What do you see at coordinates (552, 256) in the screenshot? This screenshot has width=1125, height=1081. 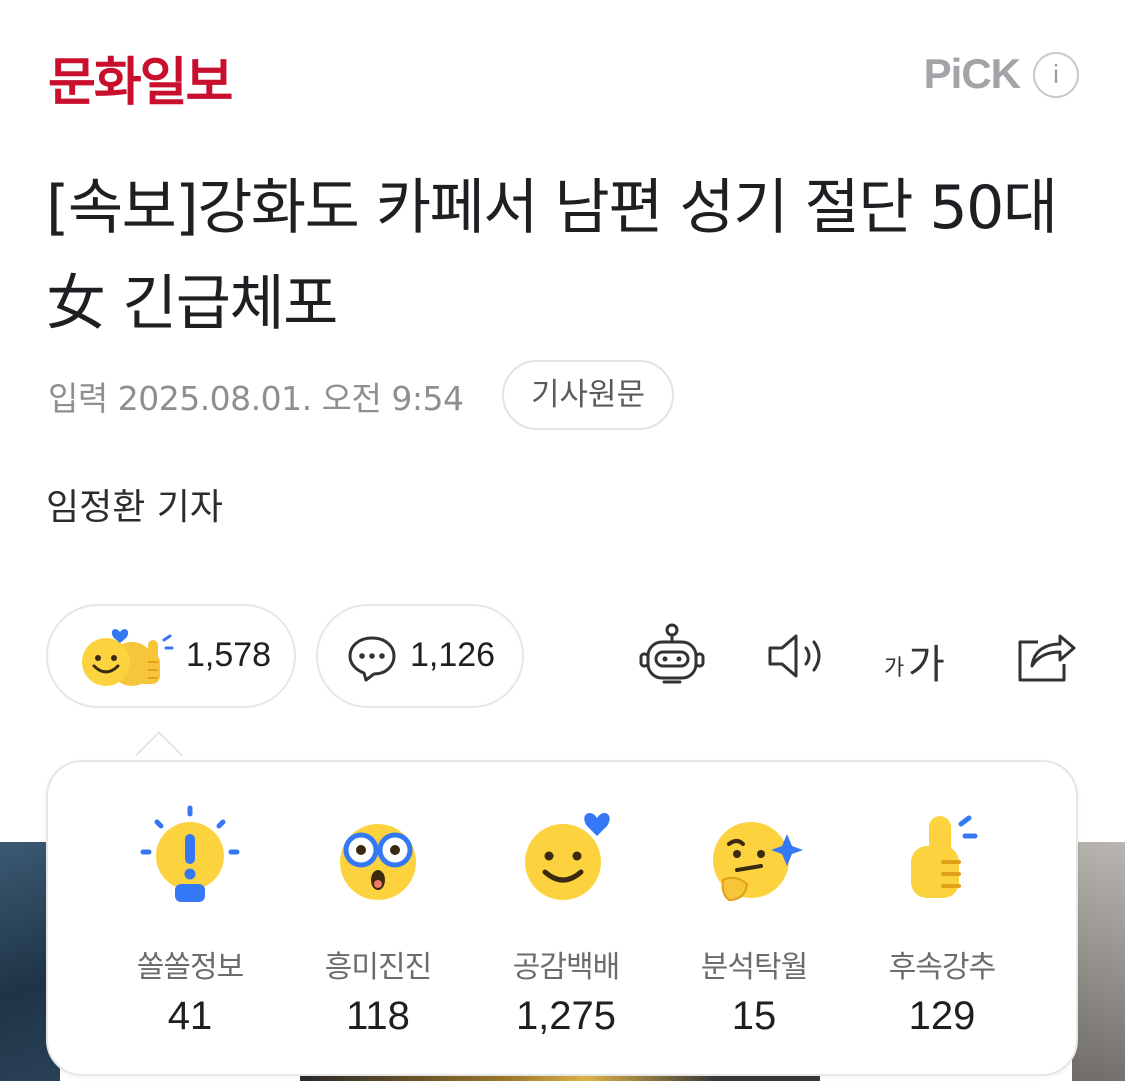 I see `article-title: [속보]강화도 카페서 남편 성기 절단 50대女 긴급체포` at bounding box center [552, 256].